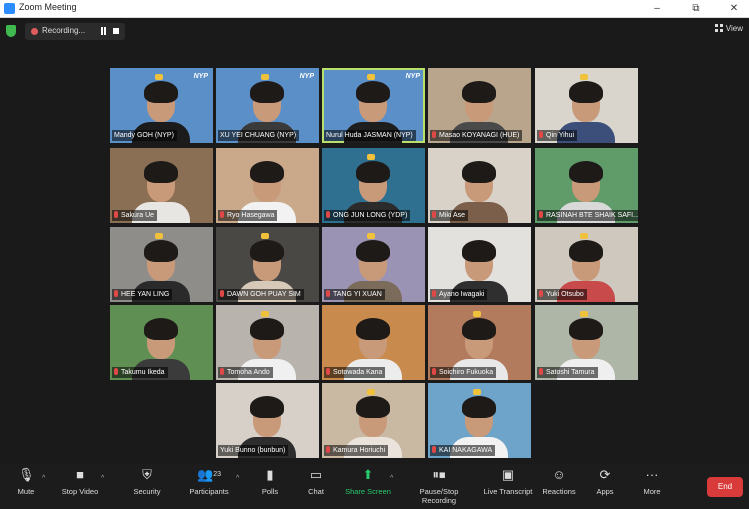 Image resolution: width=749 pixels, height=509 pixels. Describe the element at coordinates (359, 450) in the screenshot. I see `participant-name: Kamura Horiuchi` at that location.